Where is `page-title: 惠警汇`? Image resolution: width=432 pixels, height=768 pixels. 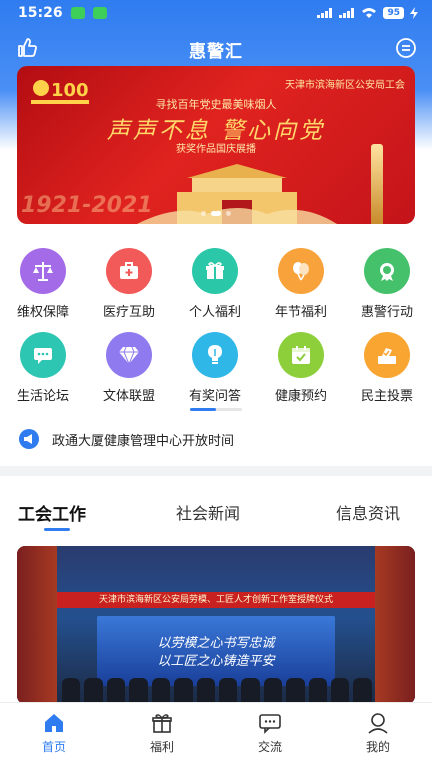
page-title: 惠警汇 is located at coordinates (216, 51).